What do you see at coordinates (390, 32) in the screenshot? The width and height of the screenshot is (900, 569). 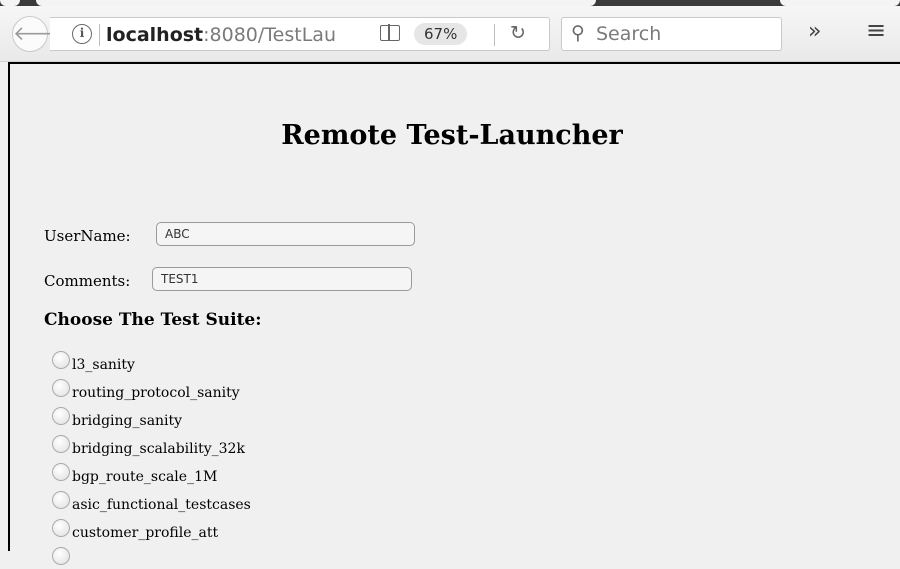 I see `reader-view-icon` at bounding box center [390, 32].